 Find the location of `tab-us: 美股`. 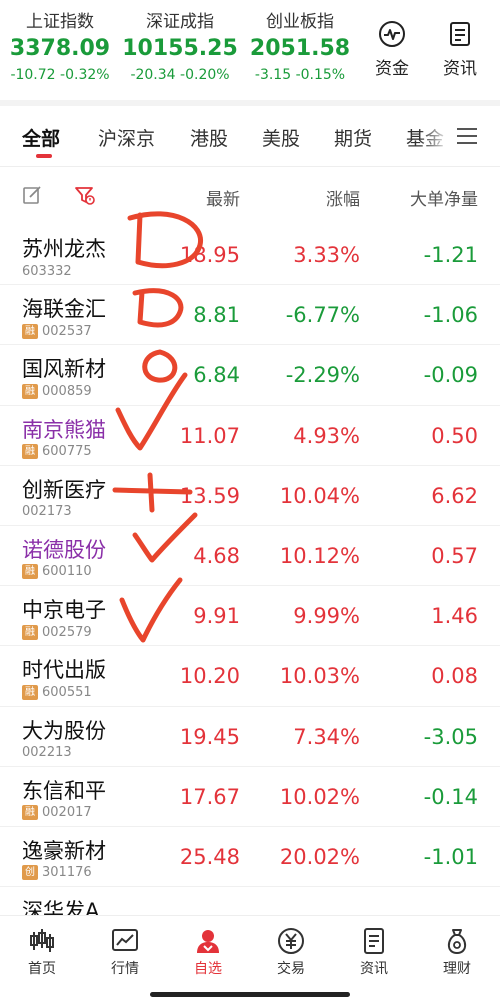

tab-us: 美股 is located at coordinates (281, 137).